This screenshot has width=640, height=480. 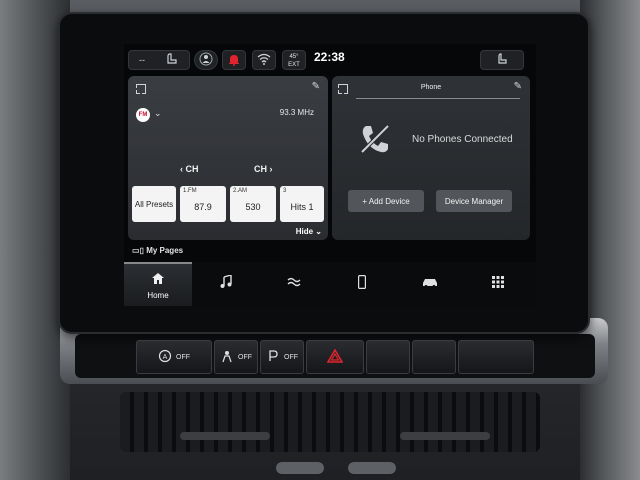 I want to click on preset-value: 530, so click(x=253, y=207).